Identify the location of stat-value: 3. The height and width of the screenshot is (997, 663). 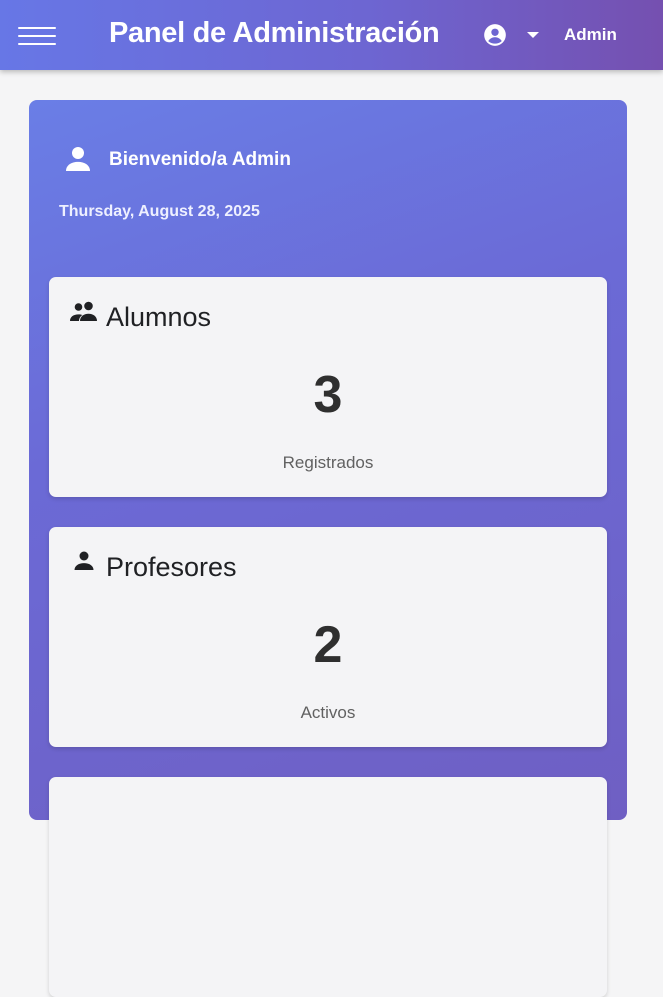
(328, 395).